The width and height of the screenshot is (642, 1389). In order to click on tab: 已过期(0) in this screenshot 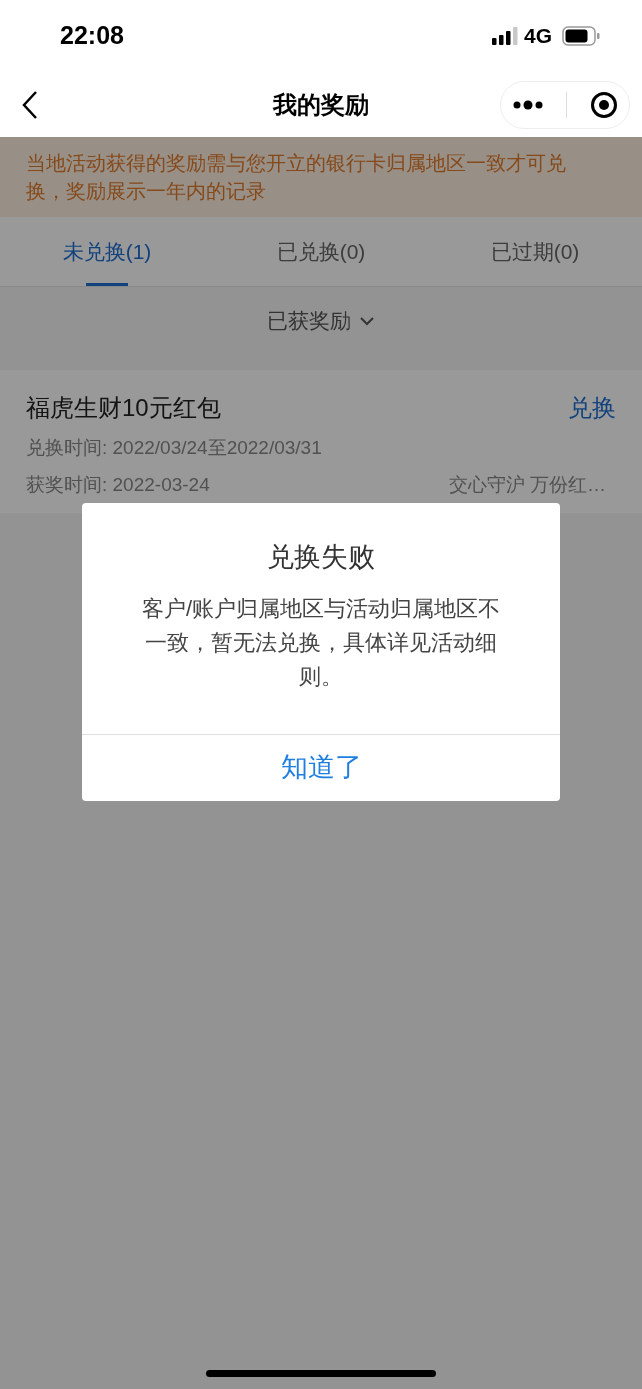, I will do `click(535, 251)`.